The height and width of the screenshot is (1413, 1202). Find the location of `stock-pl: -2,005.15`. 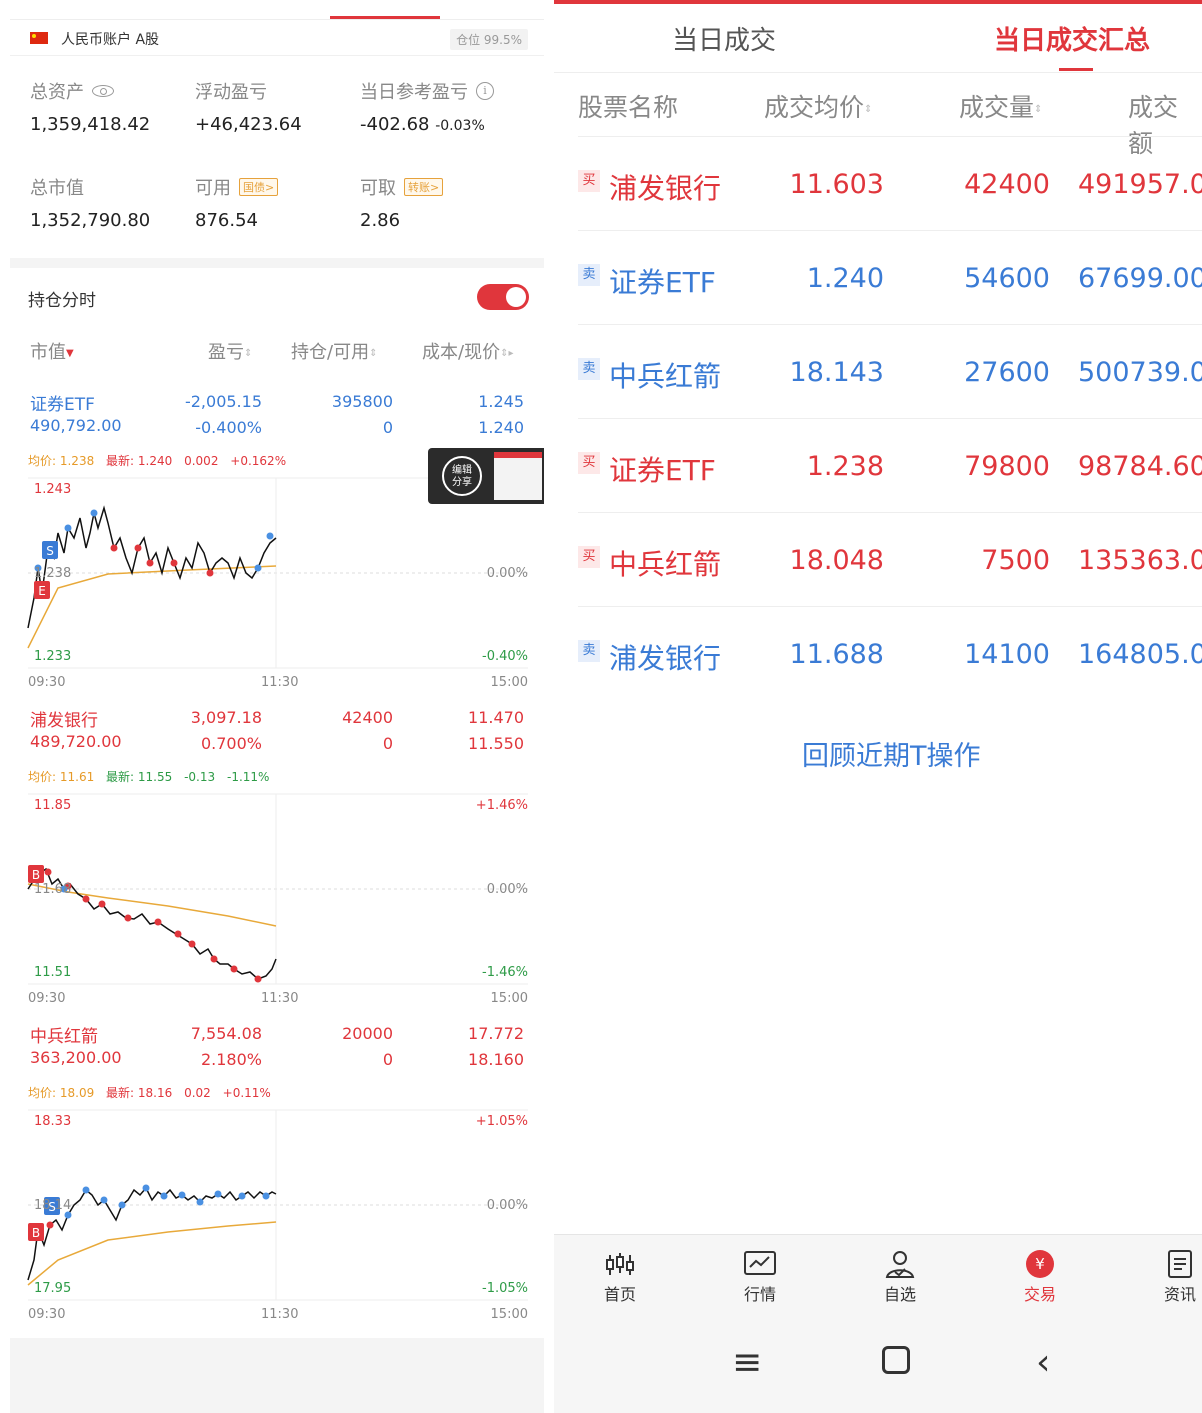

stock-pl: -2,005.15 is located at coordinates (223, 401).